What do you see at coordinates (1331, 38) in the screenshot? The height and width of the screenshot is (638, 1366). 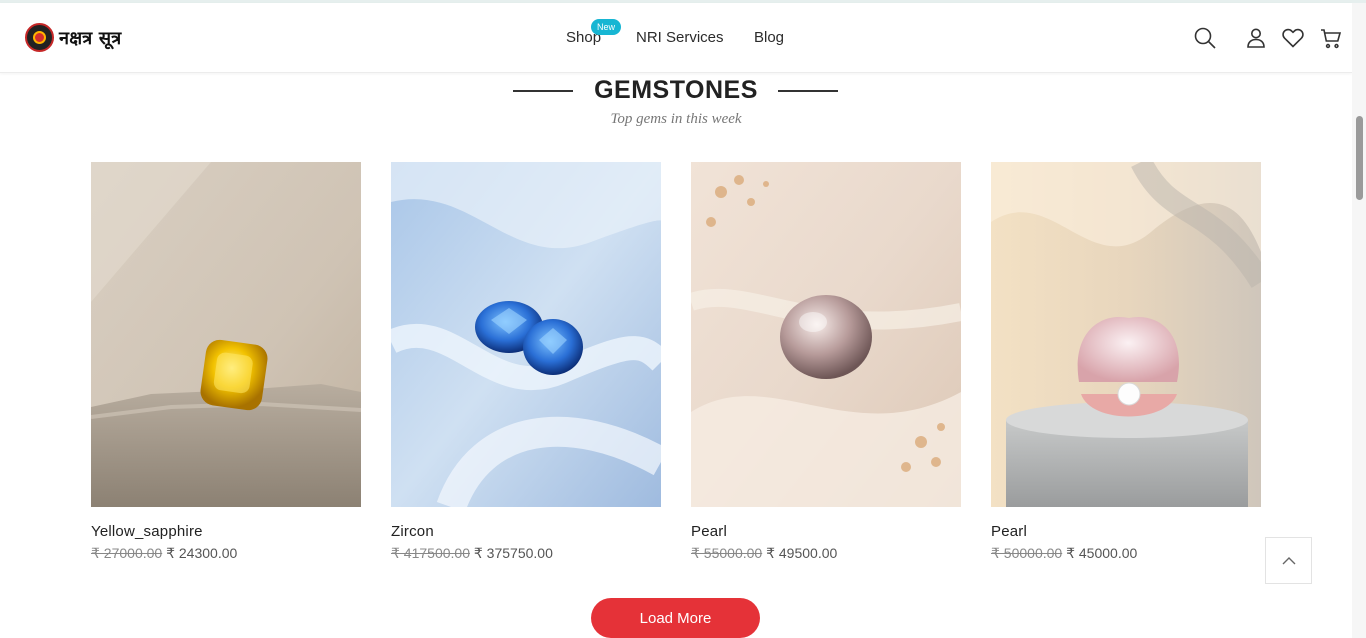 I see `cart-icon` at bounding box center [1331, 38].